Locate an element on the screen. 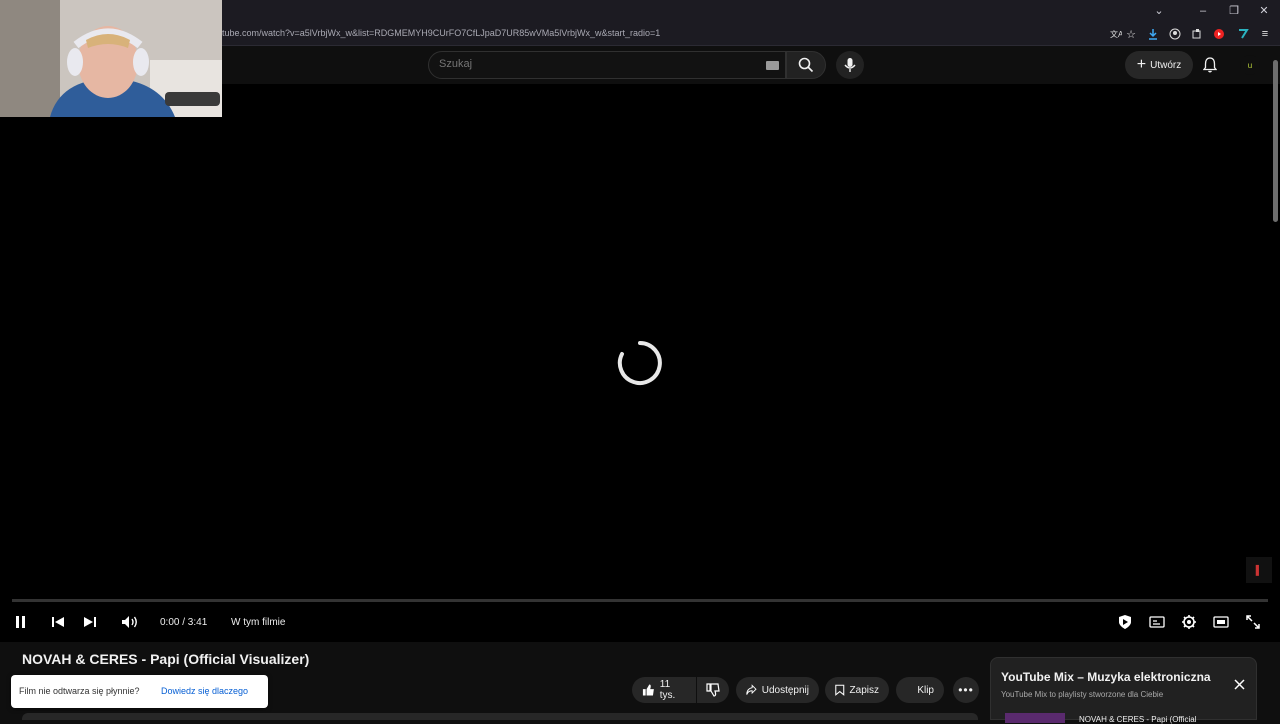 This screenshot has width=1280, height=724. search-input is located at coordinates (589, 64).